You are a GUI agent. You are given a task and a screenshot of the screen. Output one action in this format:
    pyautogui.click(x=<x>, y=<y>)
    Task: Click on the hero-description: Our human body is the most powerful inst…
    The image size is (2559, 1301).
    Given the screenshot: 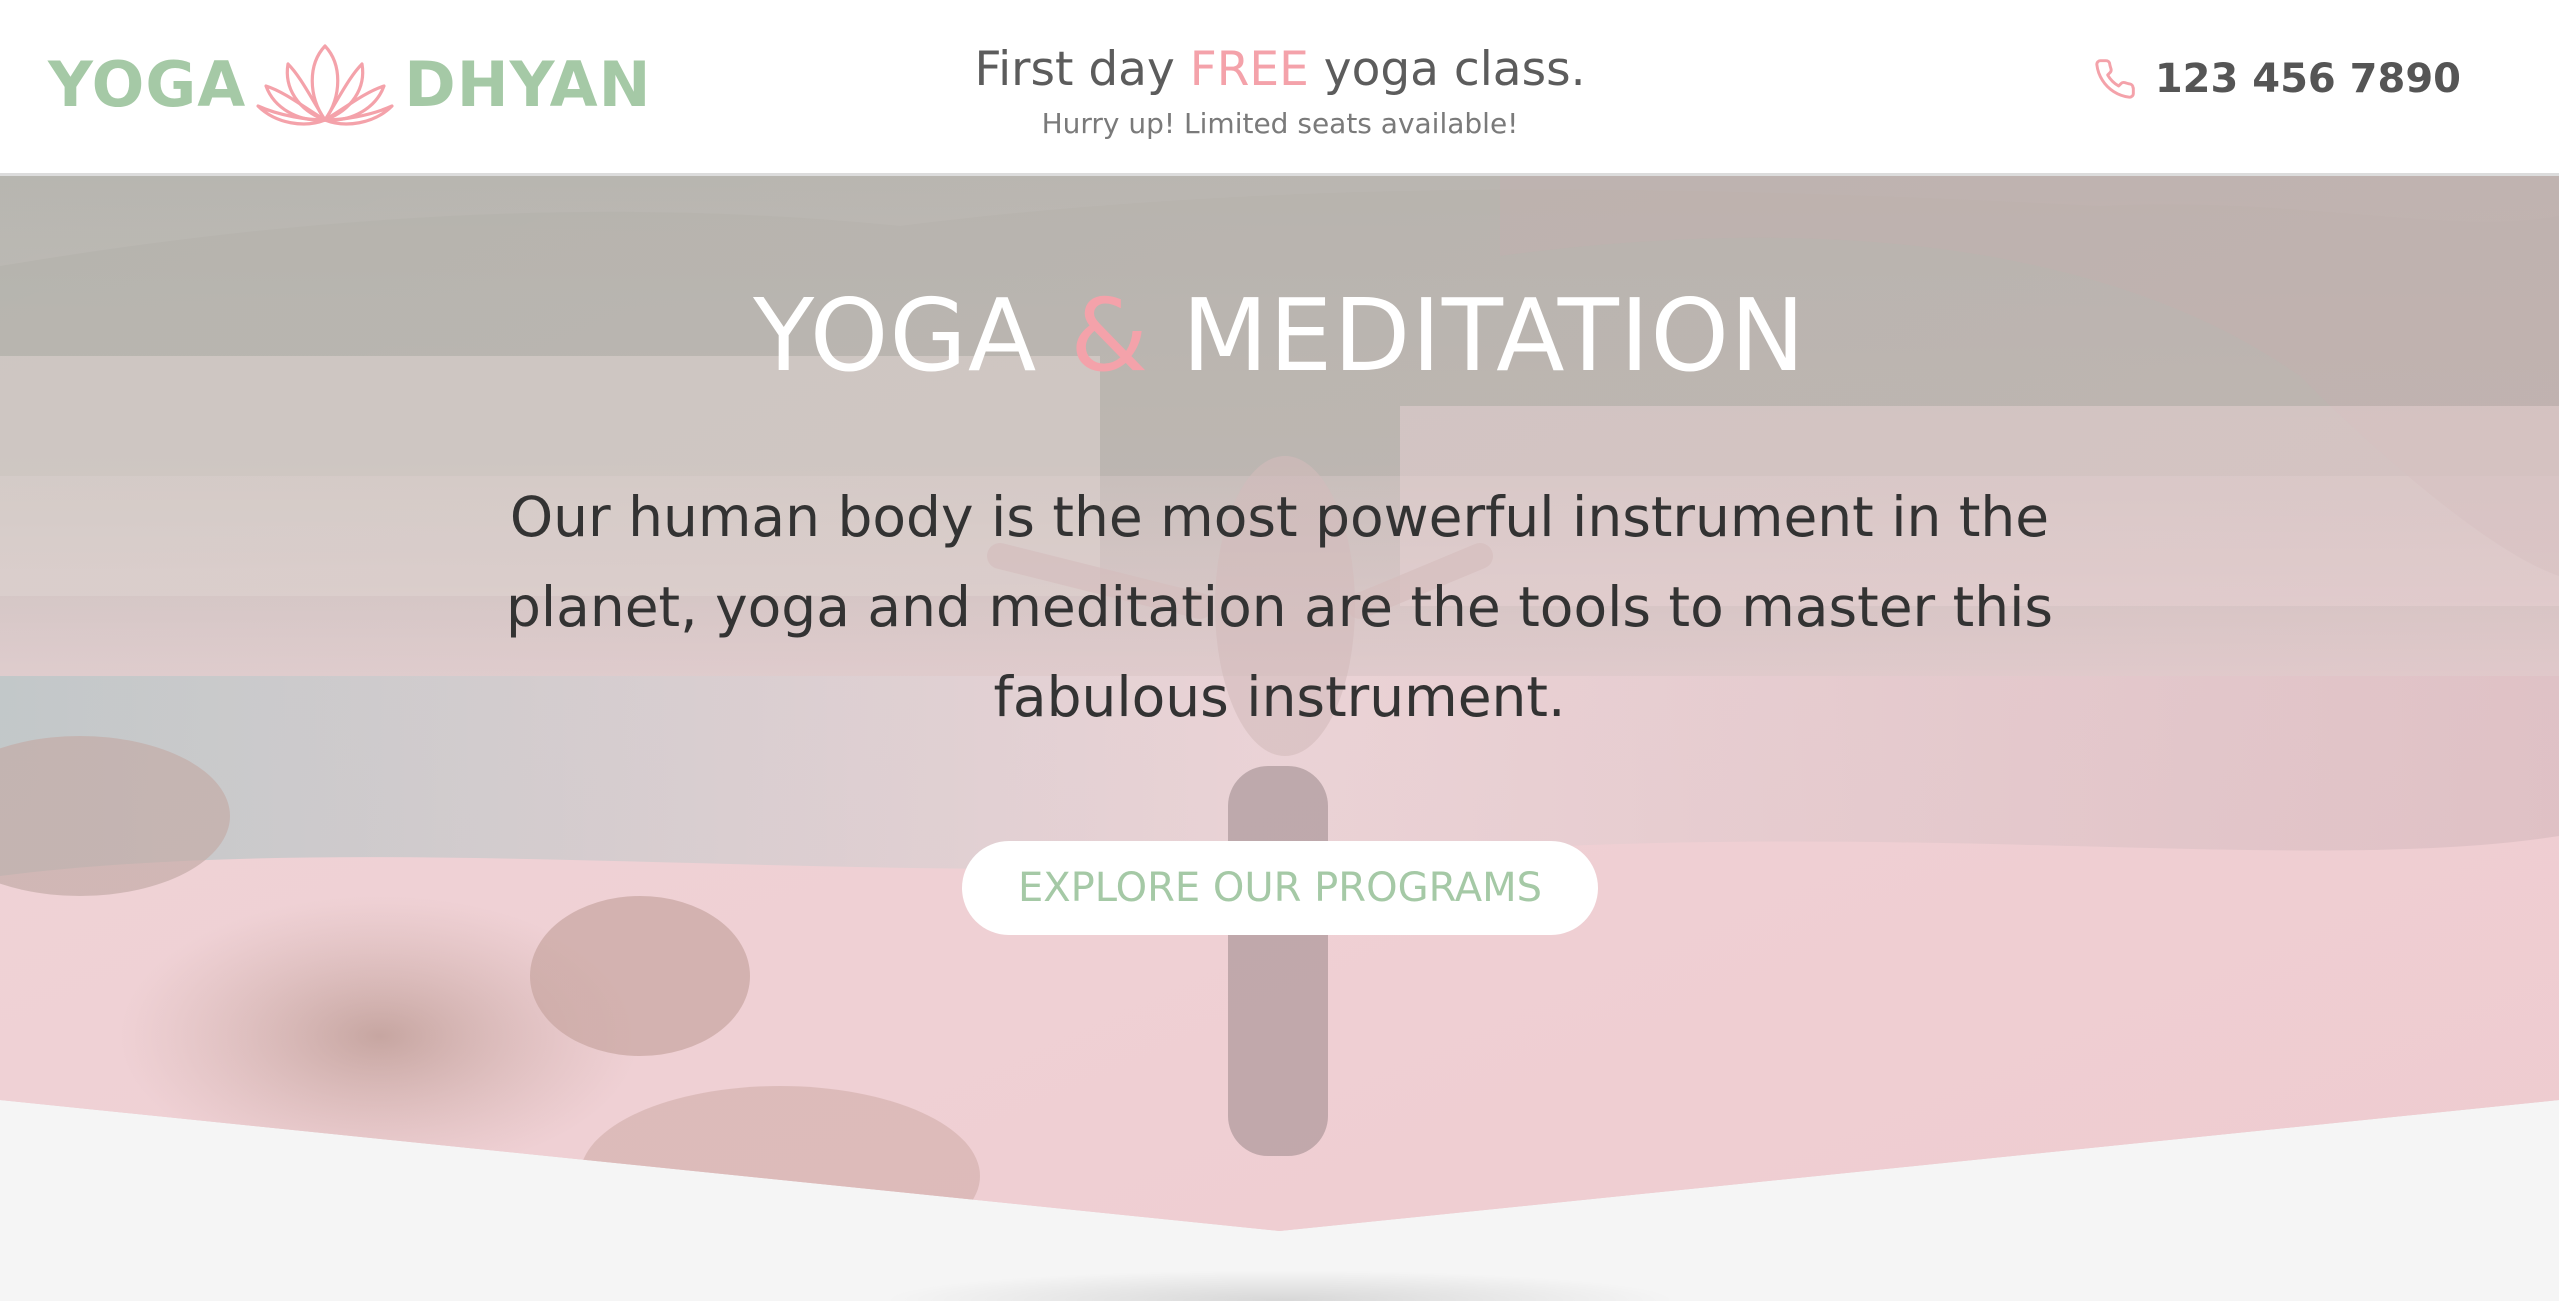 What is the action you would take?
    pyautogui.click(x=1279, y=607)
    